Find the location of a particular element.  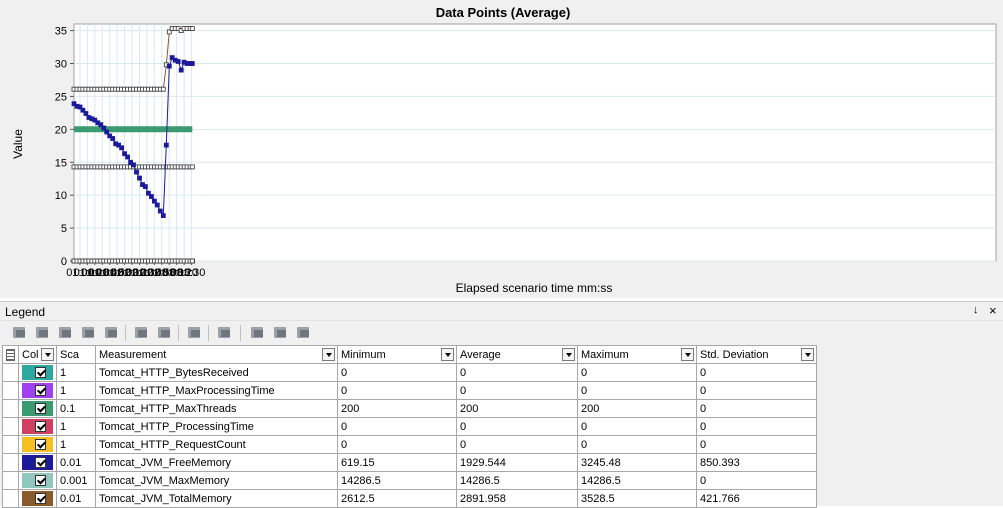

show-all-icon is located at coordinates (19, 332).